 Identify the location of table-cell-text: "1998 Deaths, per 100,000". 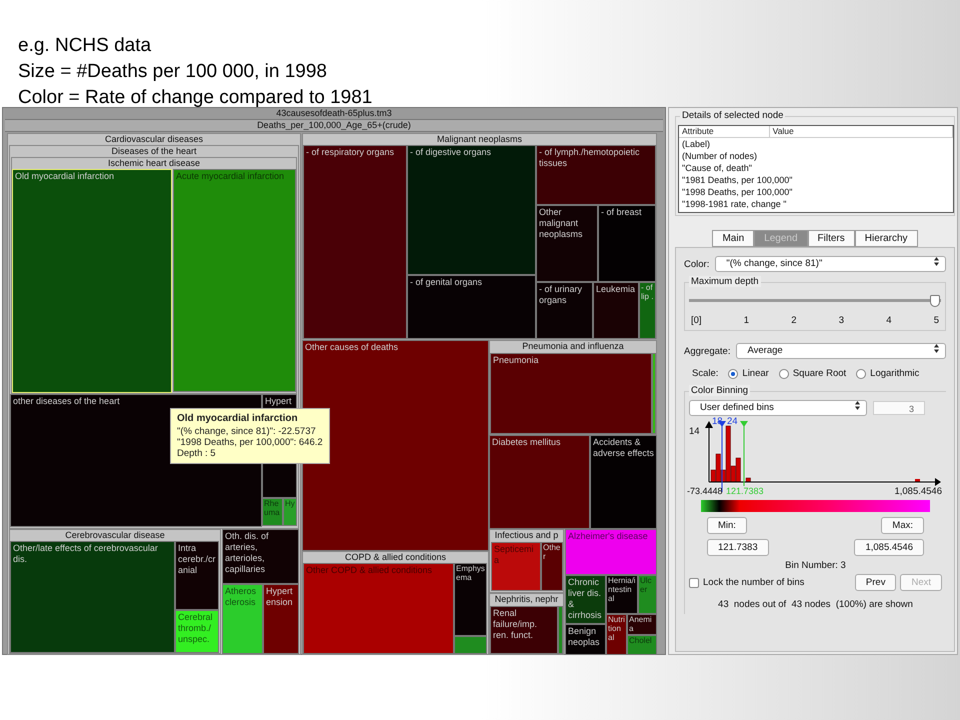
(737, 192).